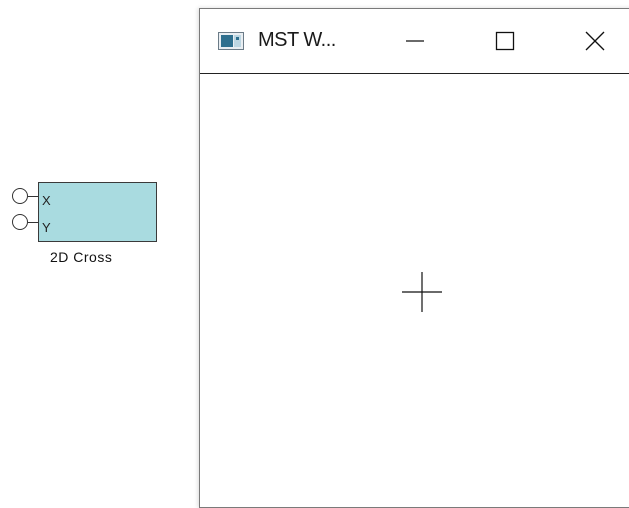 The height and width of the screenshot is (508, 629). I want to click on input-label-y: Y, so click(46, 227).